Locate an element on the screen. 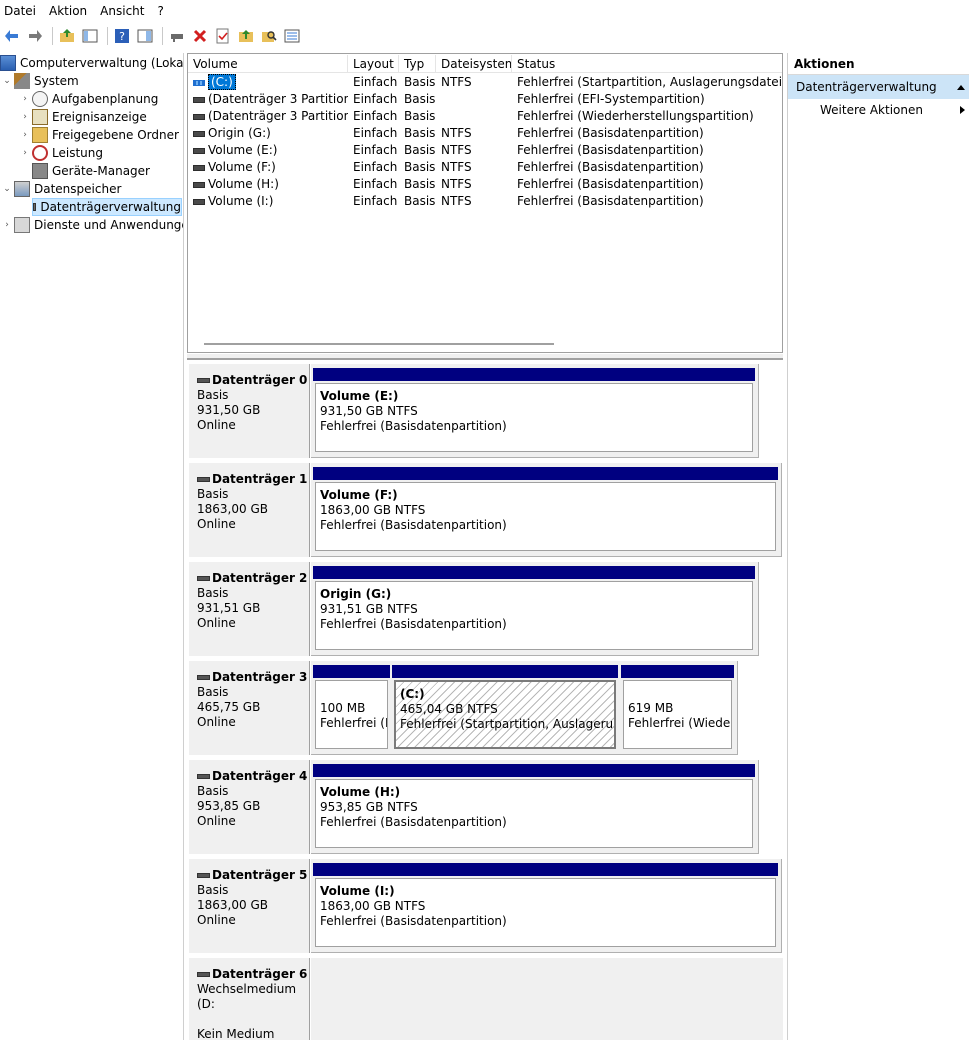  column-typ: Typ is located at coordinates (417, 64).